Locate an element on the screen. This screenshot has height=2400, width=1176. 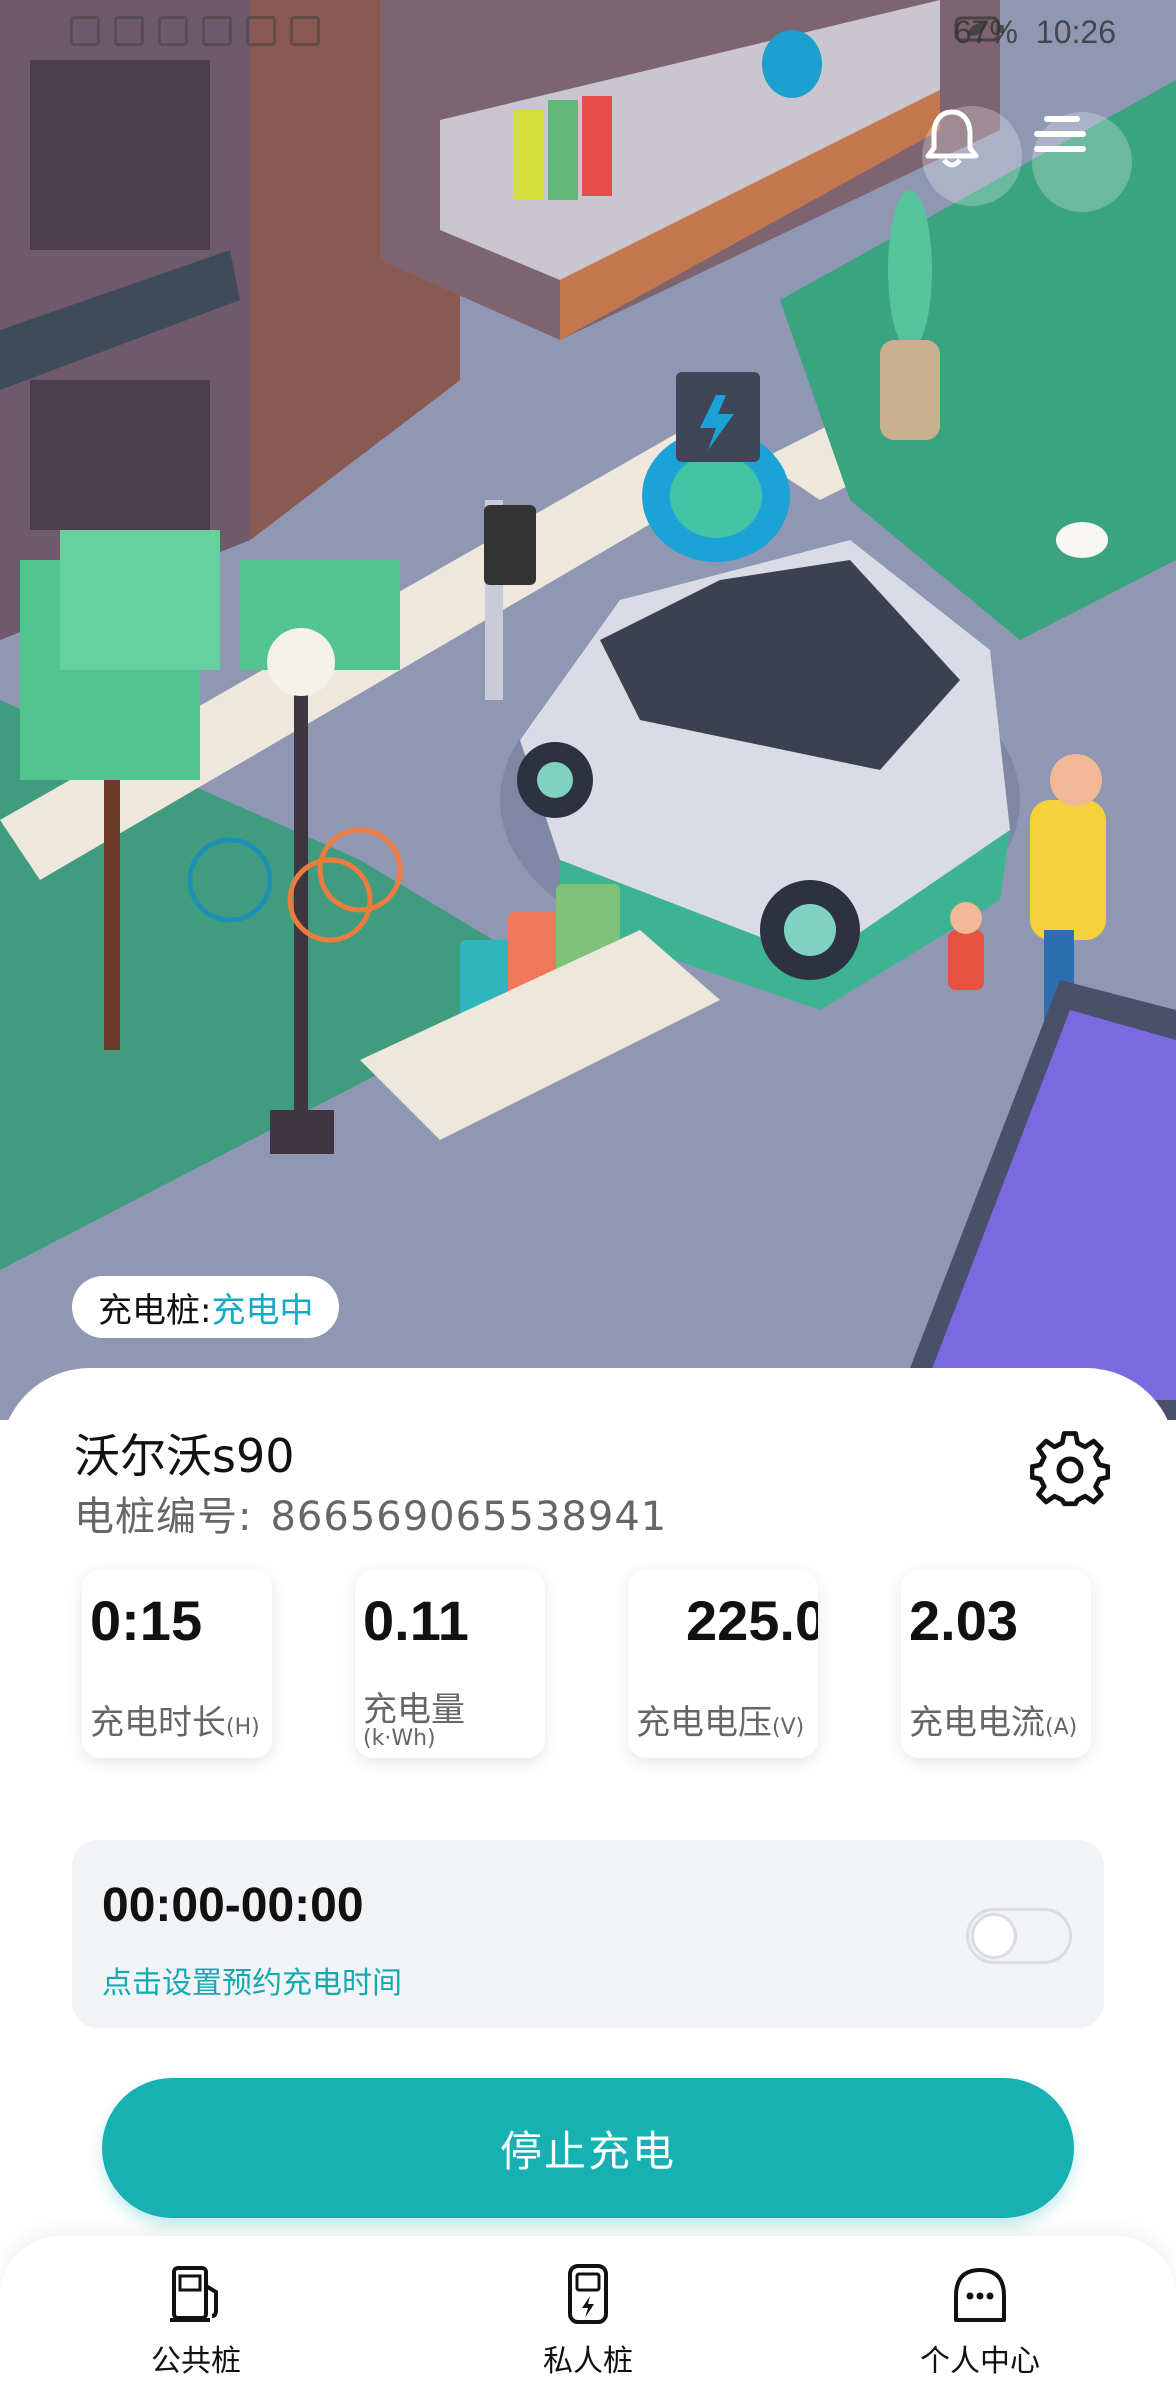
stat-energy-unit: (k·Wh) is located at coordinates (399, 1738).